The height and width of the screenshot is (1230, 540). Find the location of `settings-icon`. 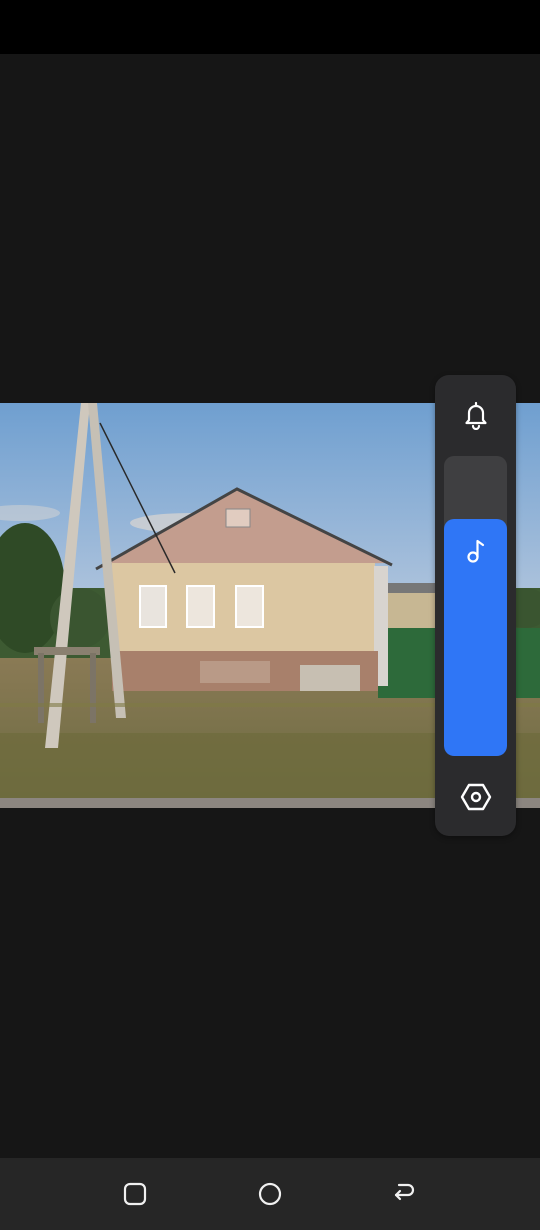

settings-icon is located at coordinates (475, 797).